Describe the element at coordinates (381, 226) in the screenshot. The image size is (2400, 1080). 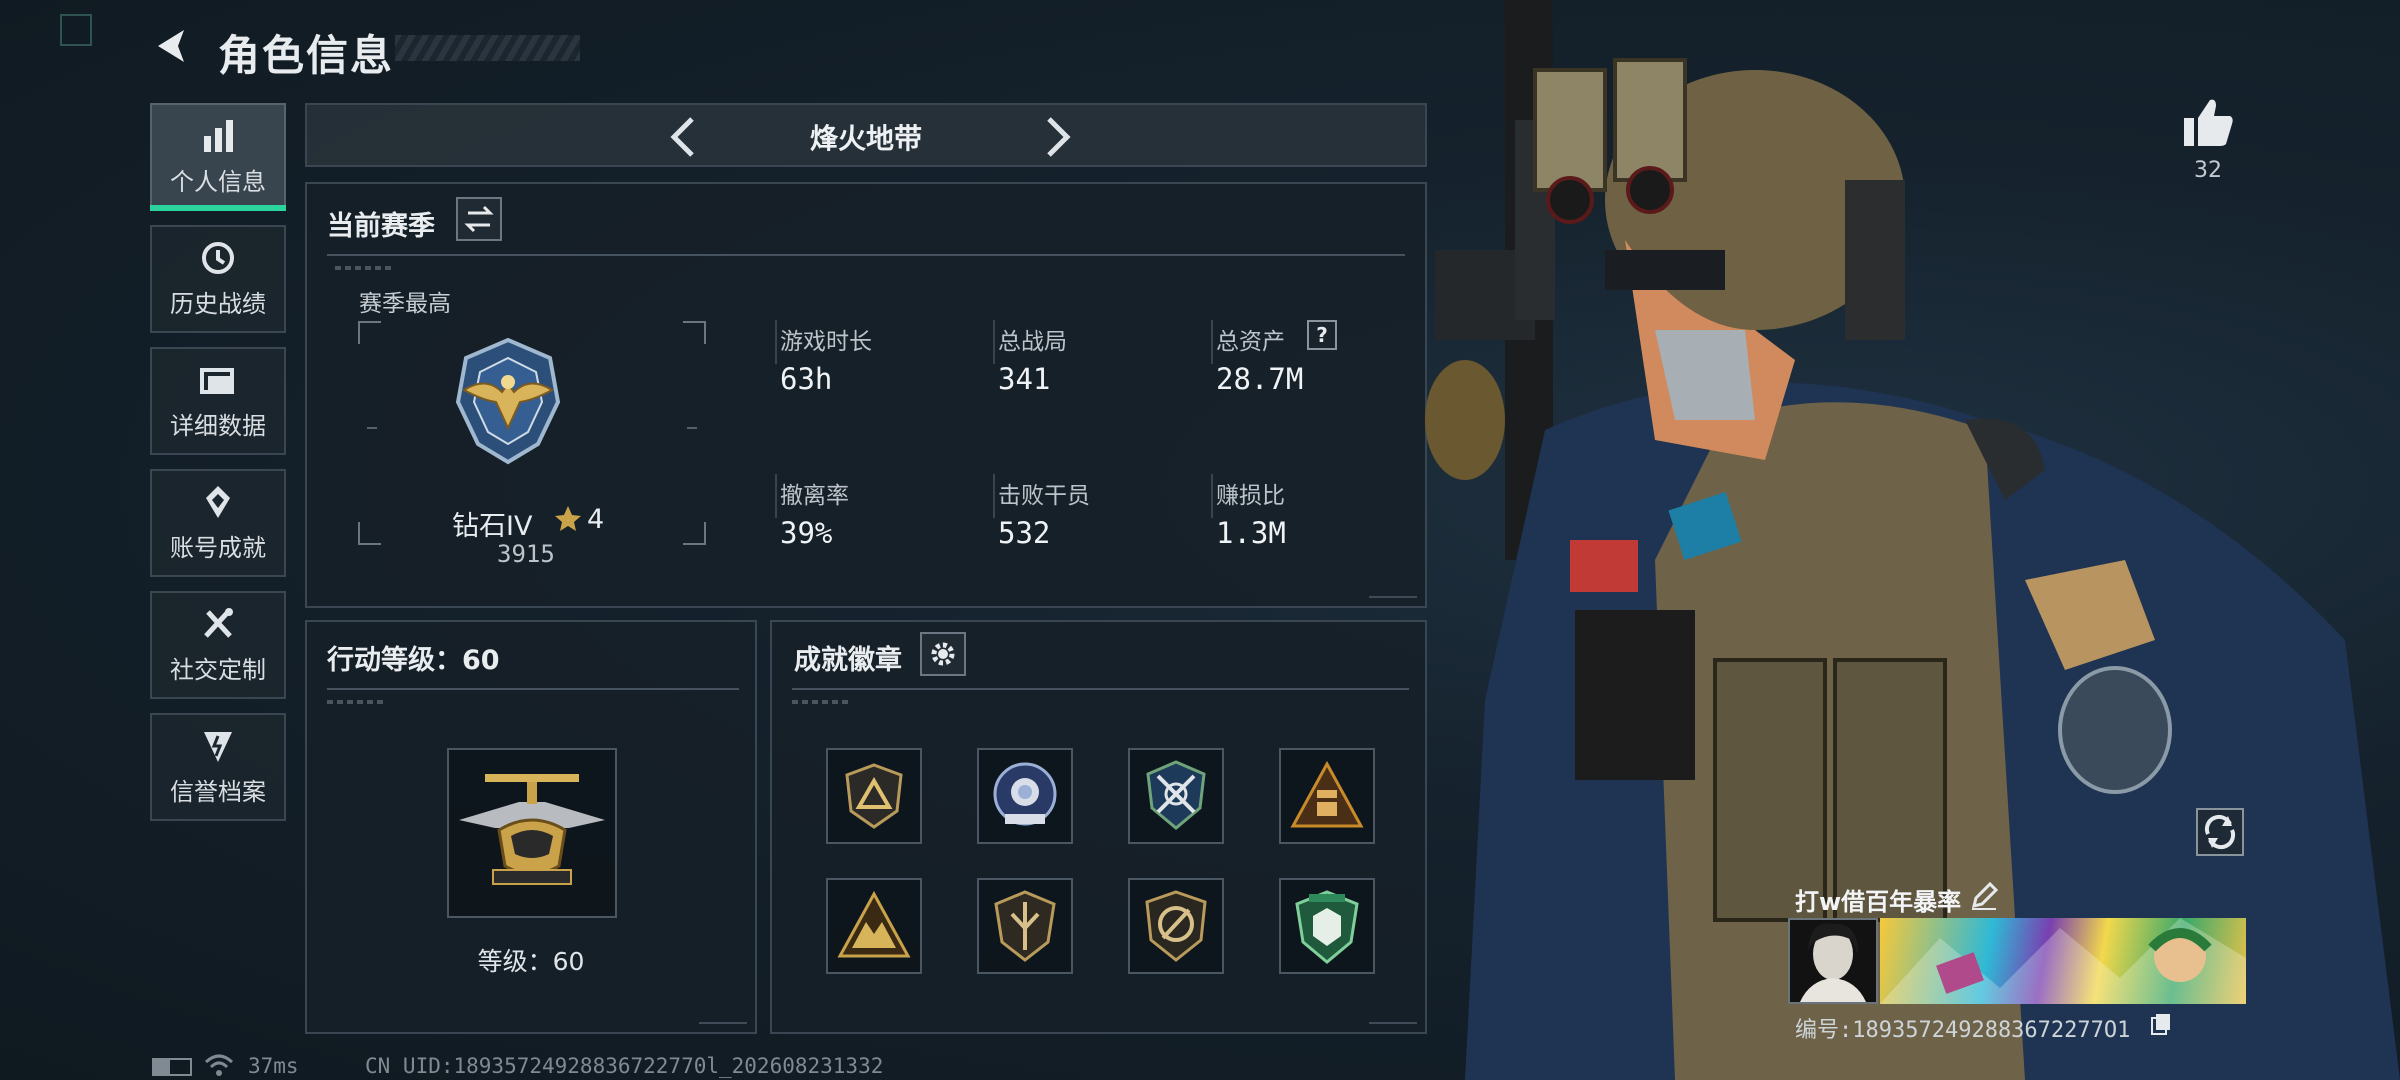
I see `season-title: 当前赛季` at that location.